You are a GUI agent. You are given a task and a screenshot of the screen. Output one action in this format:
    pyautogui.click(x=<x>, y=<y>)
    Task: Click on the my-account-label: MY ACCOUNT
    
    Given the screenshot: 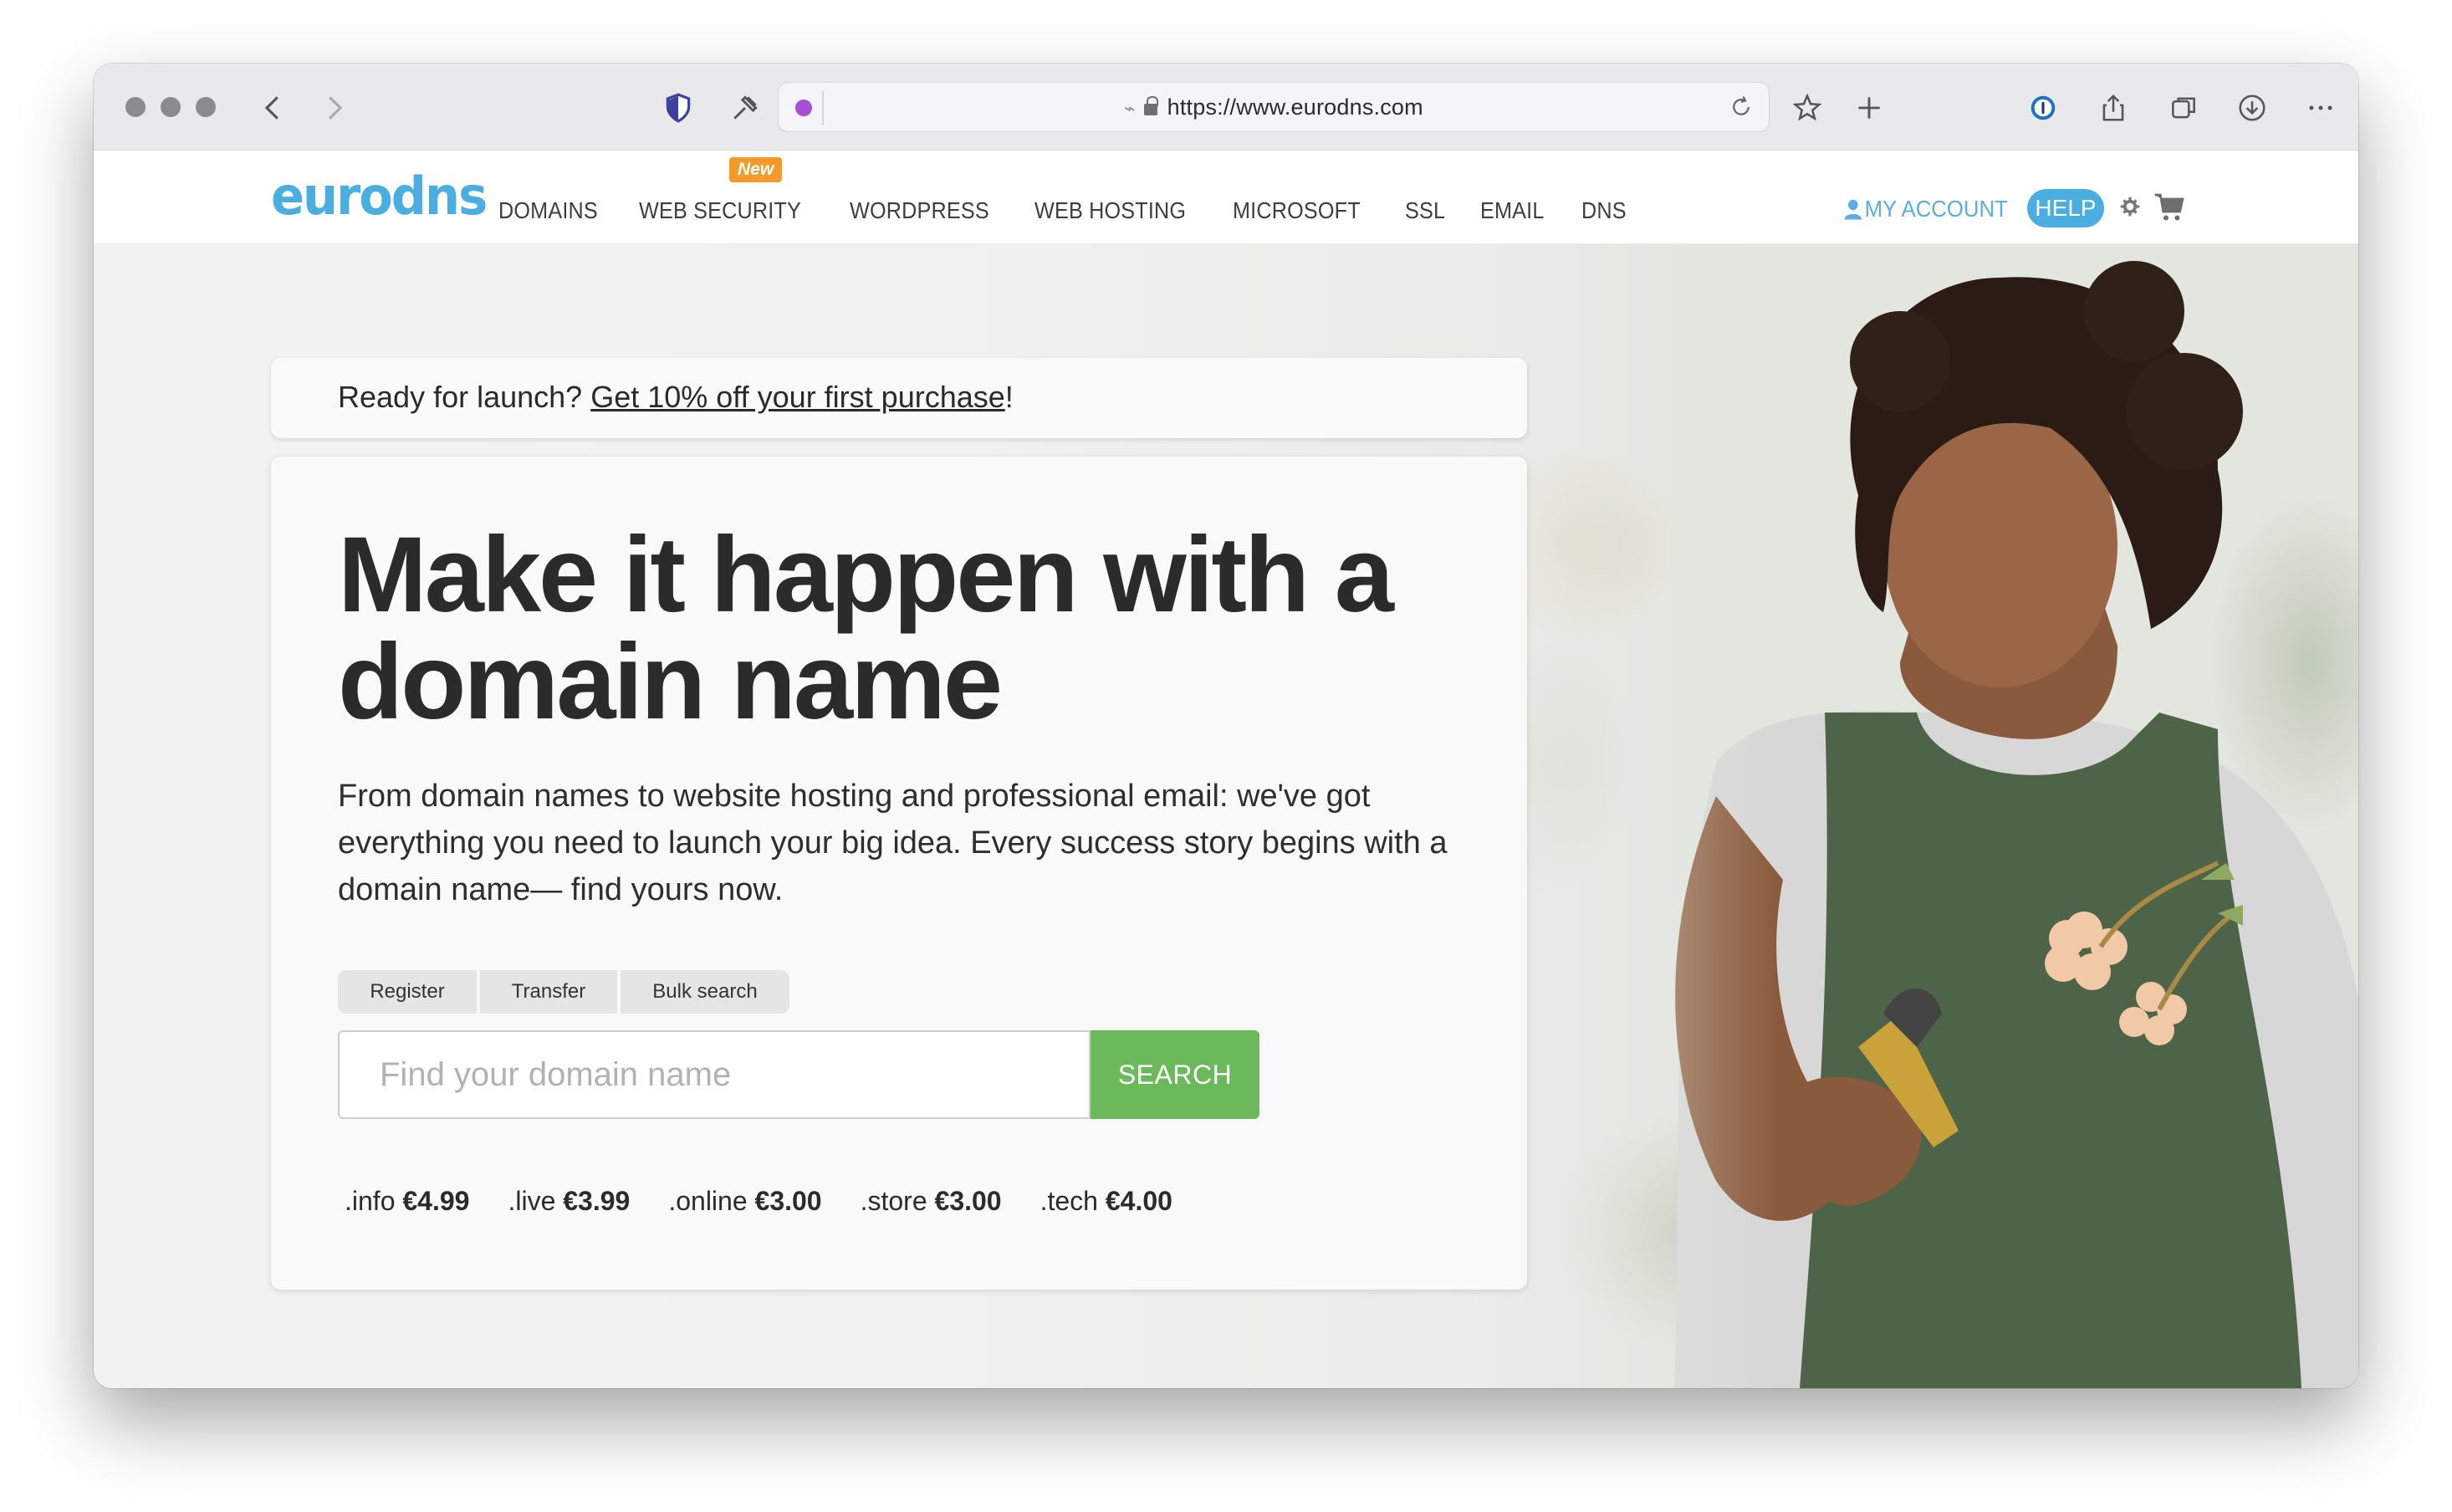 What is the action you would take?
    pyautogui.click(x=1936, y=209)
    